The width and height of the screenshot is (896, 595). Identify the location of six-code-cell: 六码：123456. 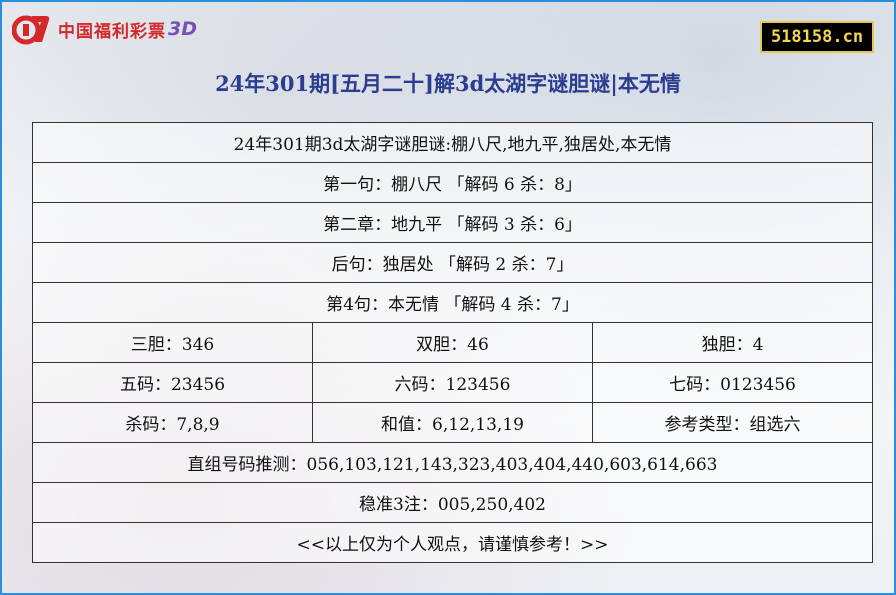
(452, 382).